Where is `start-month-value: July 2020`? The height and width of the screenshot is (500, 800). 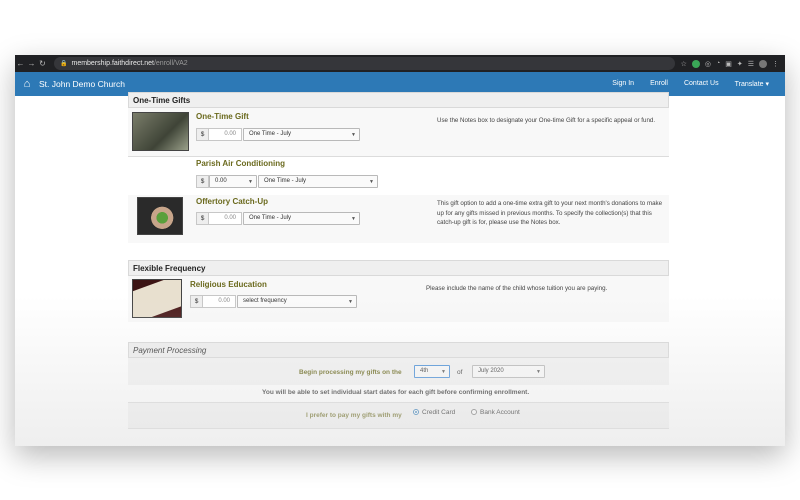 start-month-value: July 2020 is located at coordinates (491, 371).